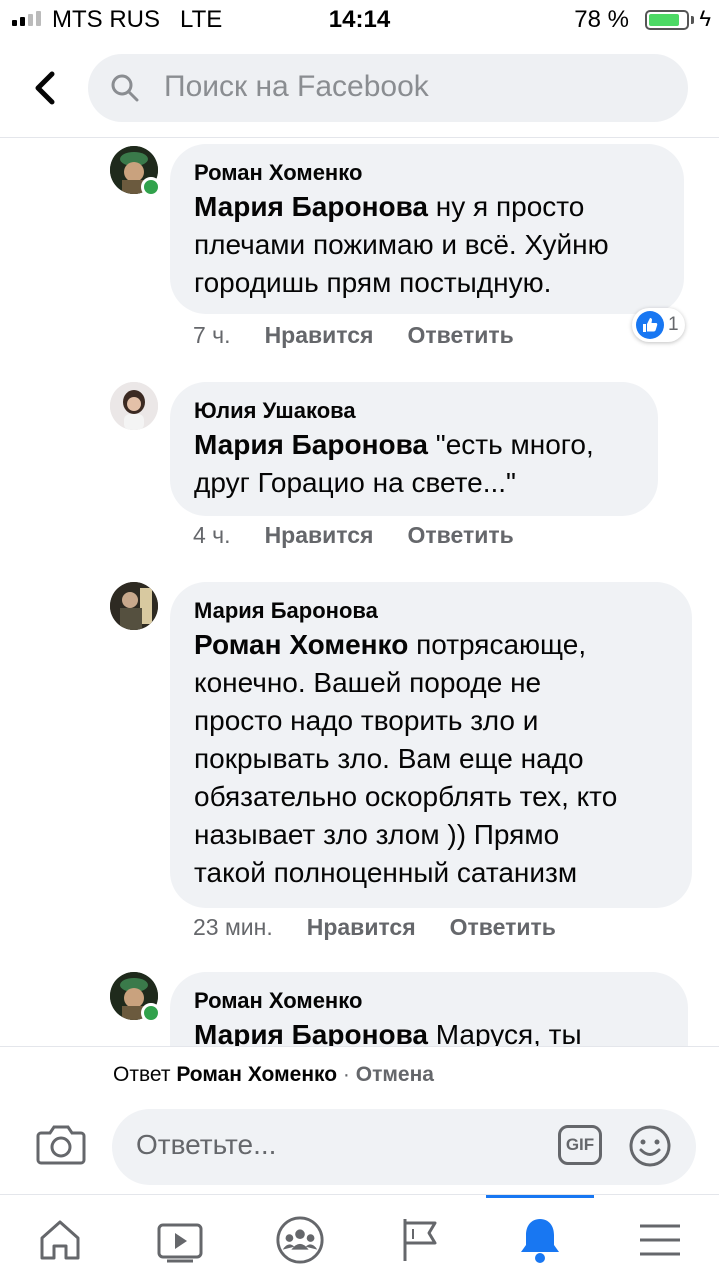  Describe the element at coordinates (650, 325) in the screenshot. I see `like-reaction-icon` at that location.